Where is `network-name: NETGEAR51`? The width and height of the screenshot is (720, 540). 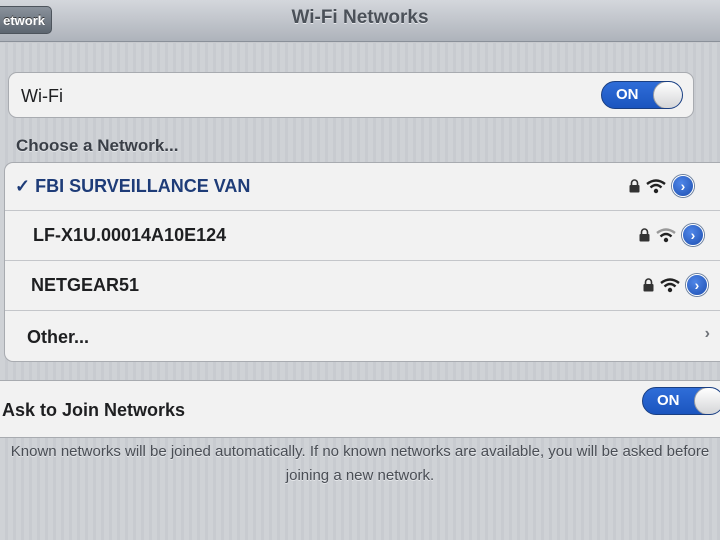 network-name: NETGEAR51 is located at coordinates (85, 285).